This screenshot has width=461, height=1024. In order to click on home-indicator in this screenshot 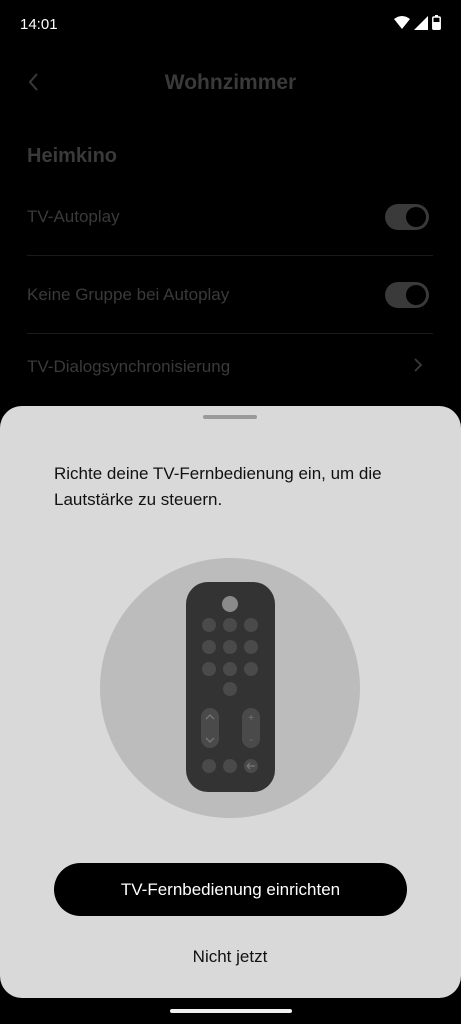, I will do `click(231, 1011)`.